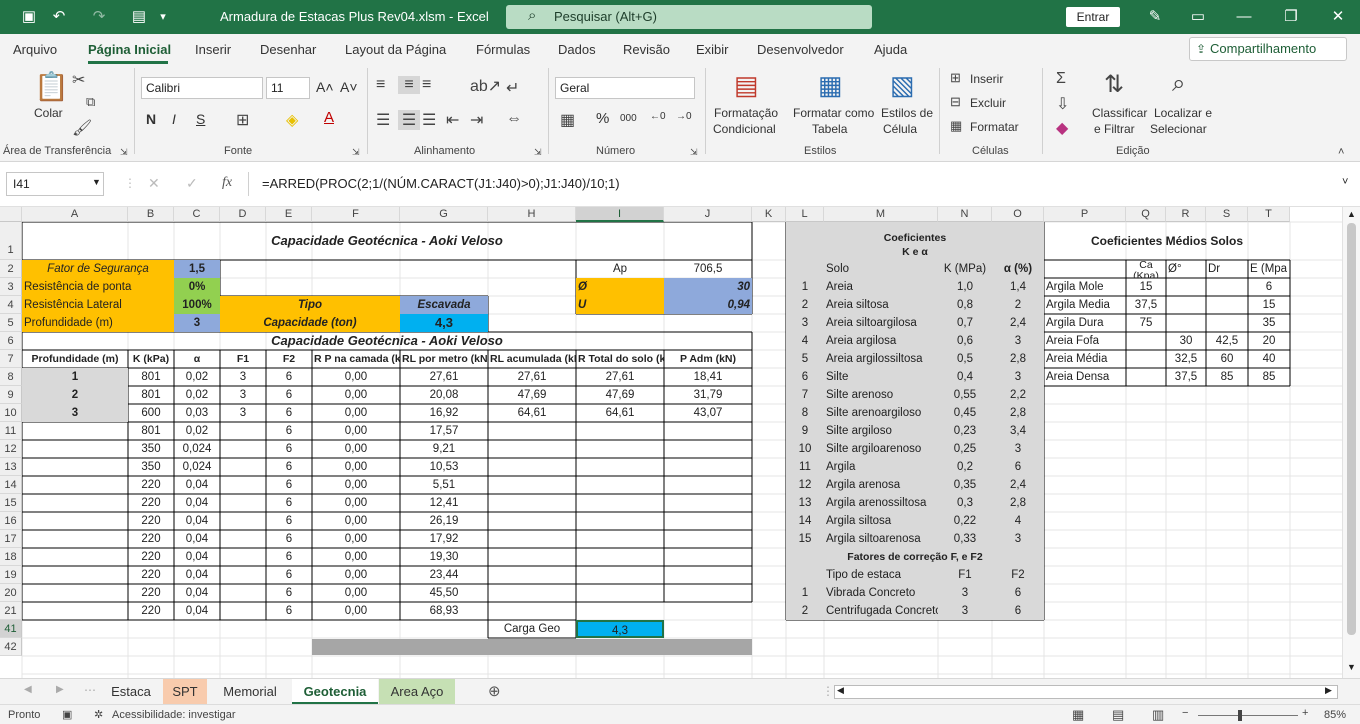 Image resolution: width=1360 pixels, height=724 pixels. Describe the element at coordinates (1227, 359) in the screenshot. I see `med-value: 60` at that location.